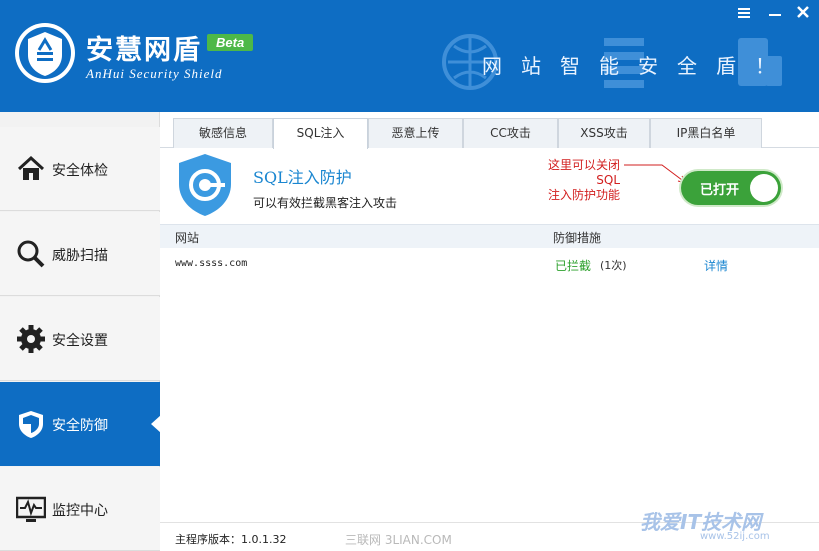 Image resolution: width=819 pixels, height=551 pixels. What do you see at coordinates (583, 180) in the screenshot?
I see `annotation-text: 这里可以关闭SQL 注入防护功能` at bounding box center [583, 180].